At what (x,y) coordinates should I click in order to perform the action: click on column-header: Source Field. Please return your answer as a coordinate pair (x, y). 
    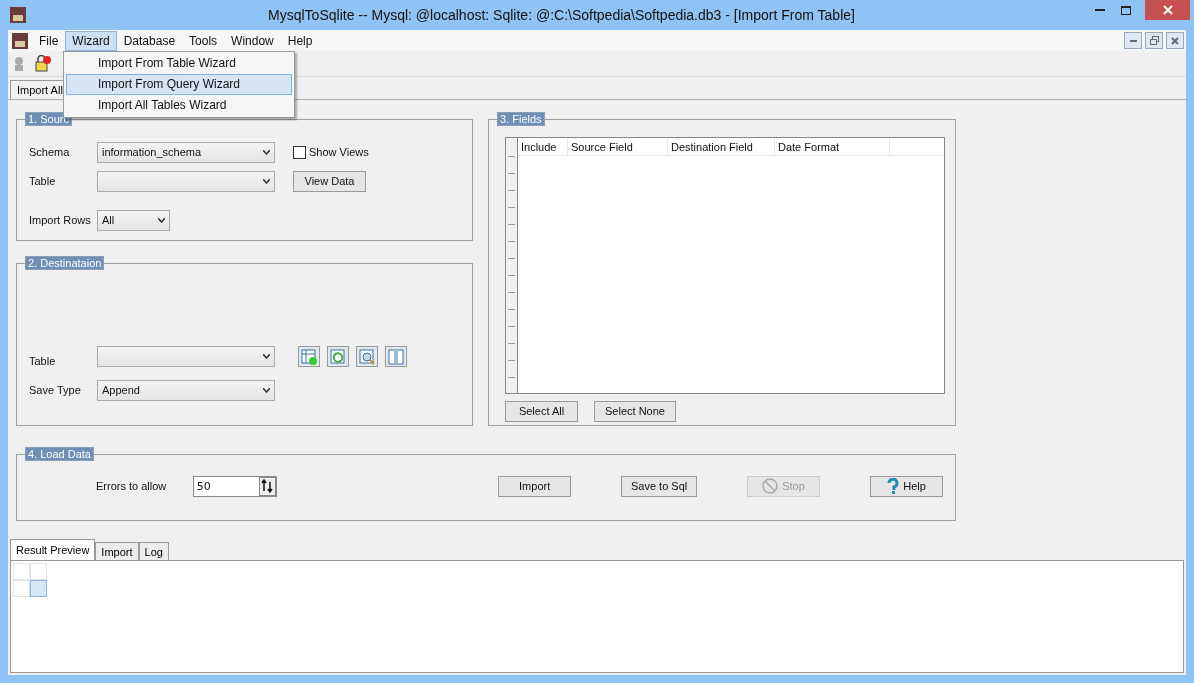
    Looking at the image, I should click on (618, 146).